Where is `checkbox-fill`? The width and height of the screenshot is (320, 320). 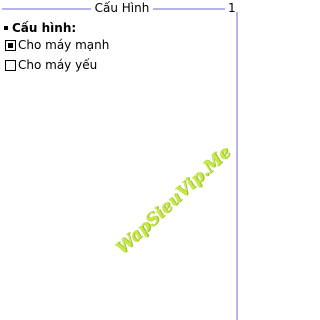 checkbox-fill is located at coordinates (10, 45).